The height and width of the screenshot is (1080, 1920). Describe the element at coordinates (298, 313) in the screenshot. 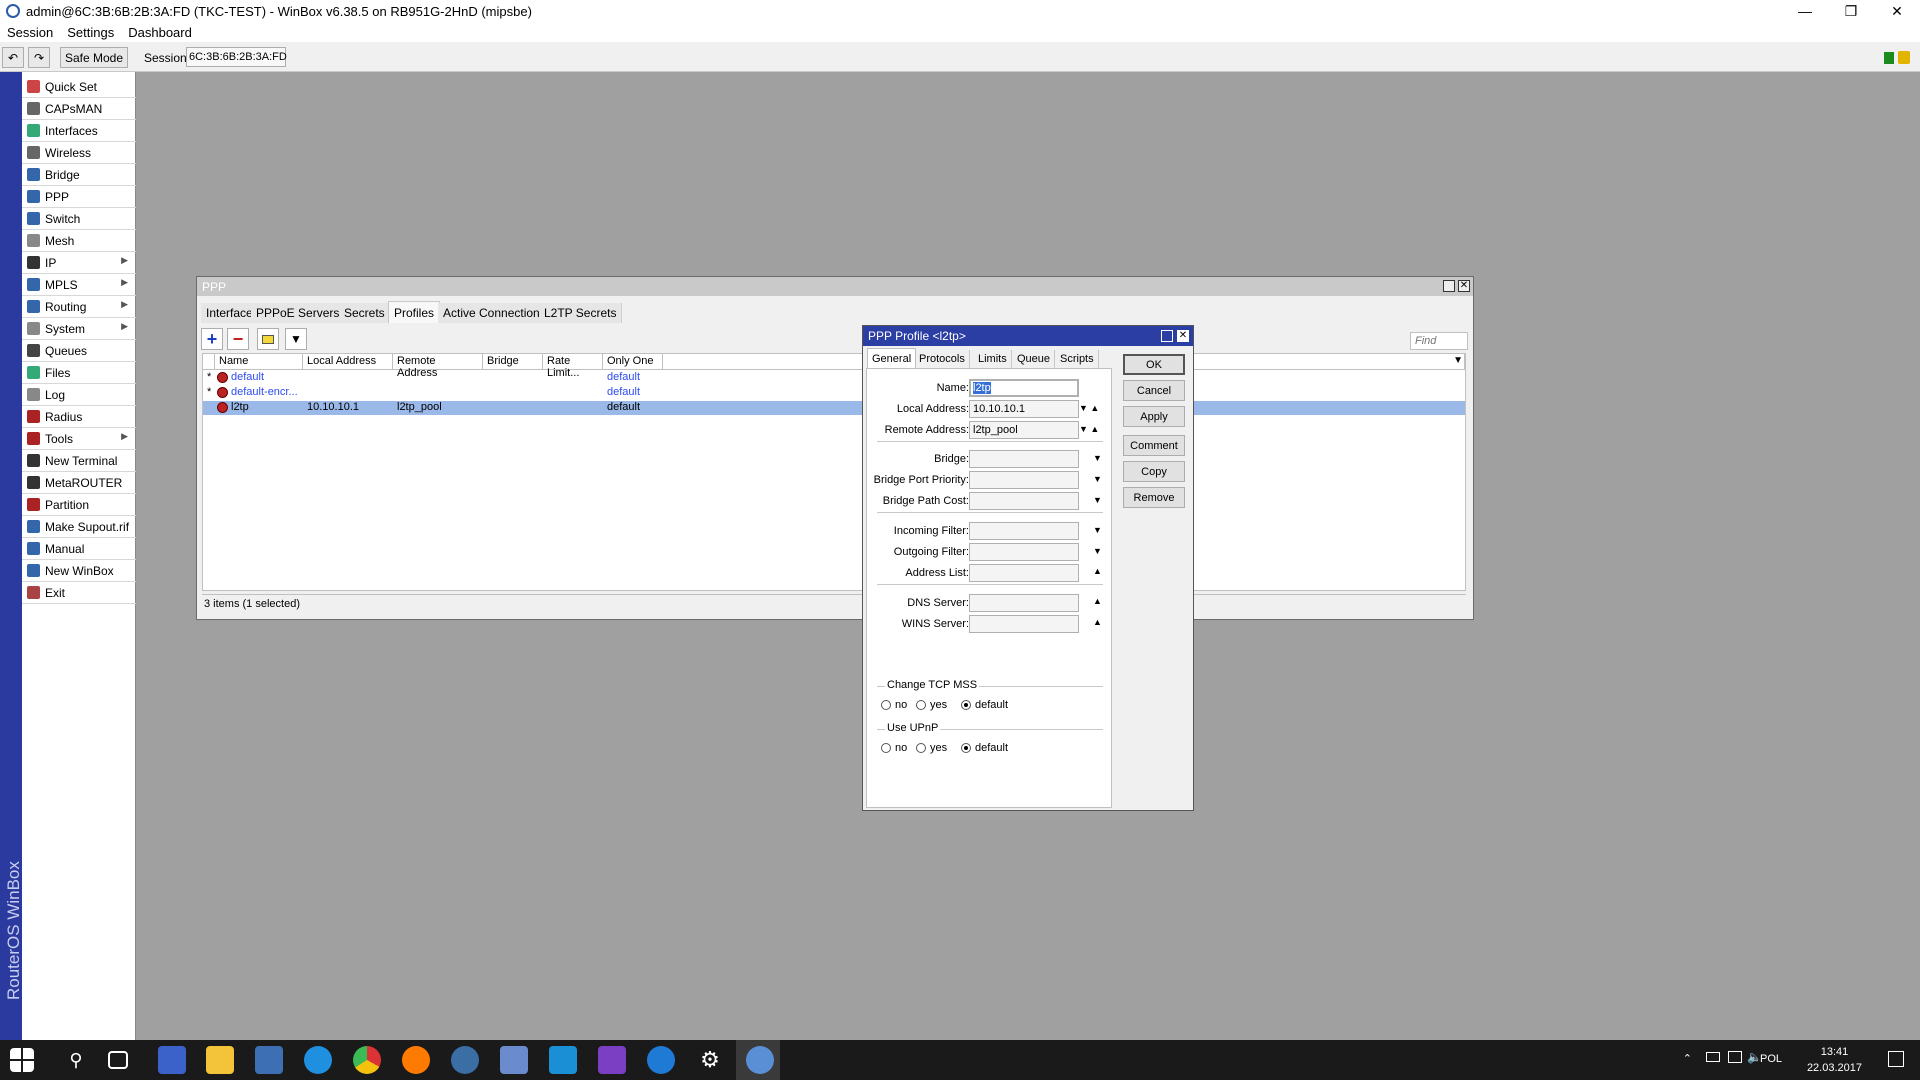

I see `tab-pppoe-servers: PPPoE Servers` at that location.